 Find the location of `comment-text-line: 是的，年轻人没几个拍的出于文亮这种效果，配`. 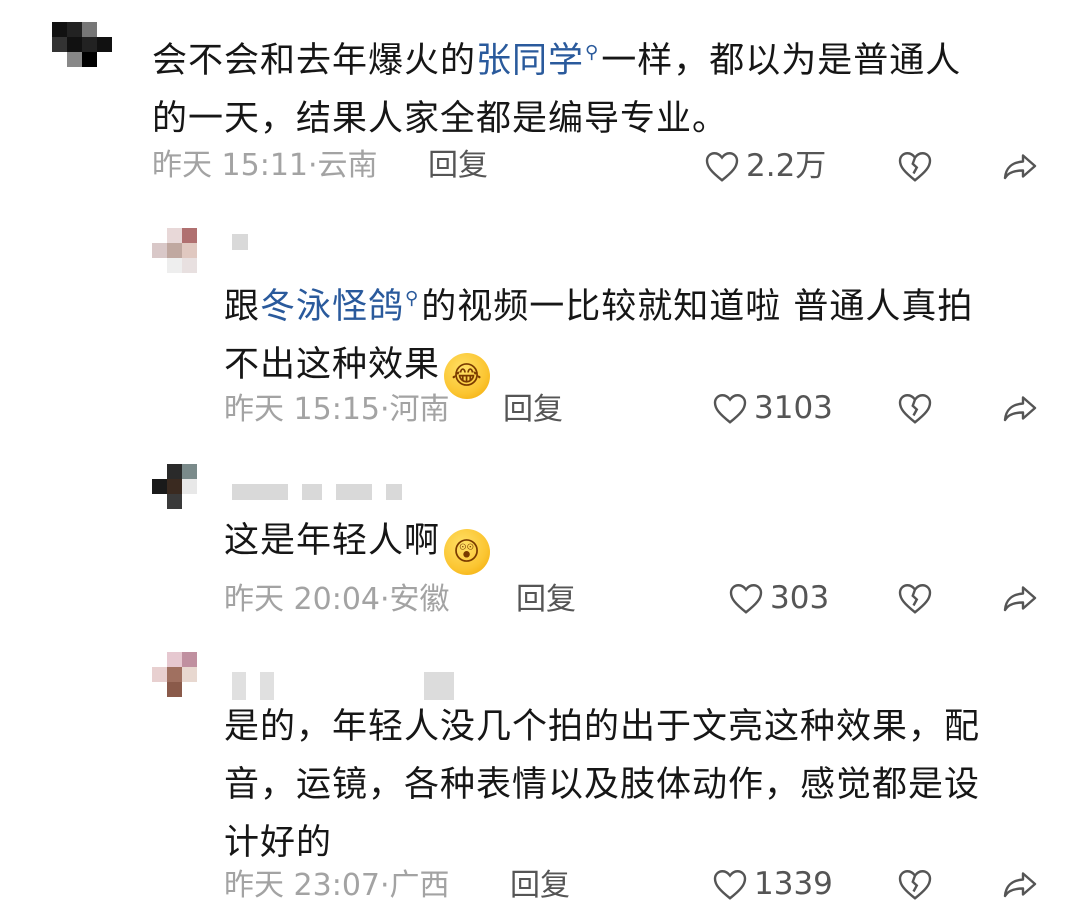

comment-text-line: 是的，年轻人没几个拍的出于文亮这种效果，配 is located at coordinates (602, 727).